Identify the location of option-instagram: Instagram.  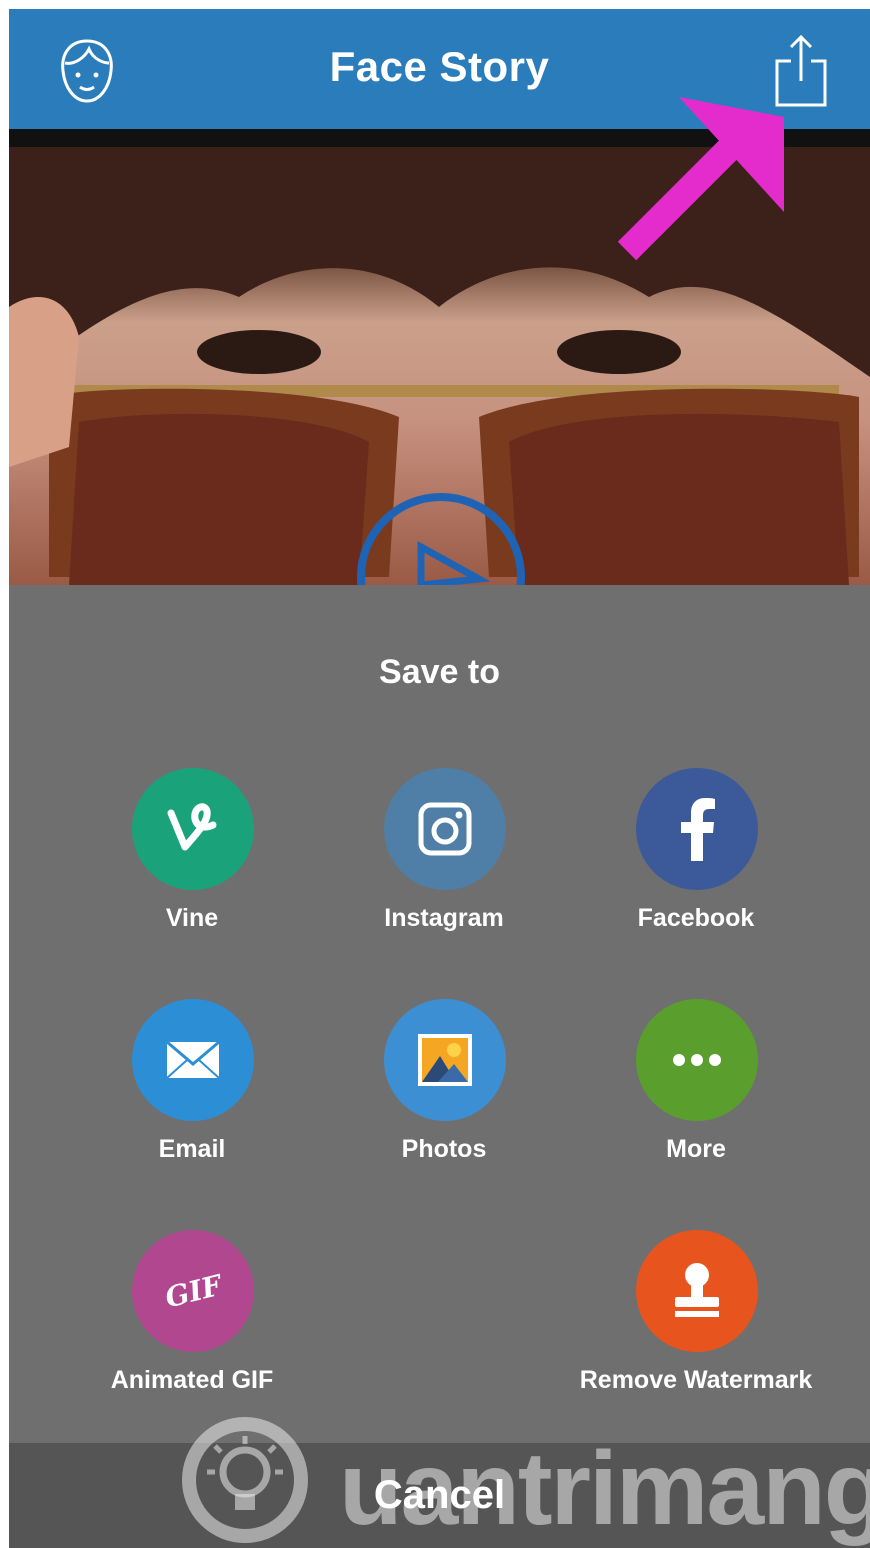
(444, 858).